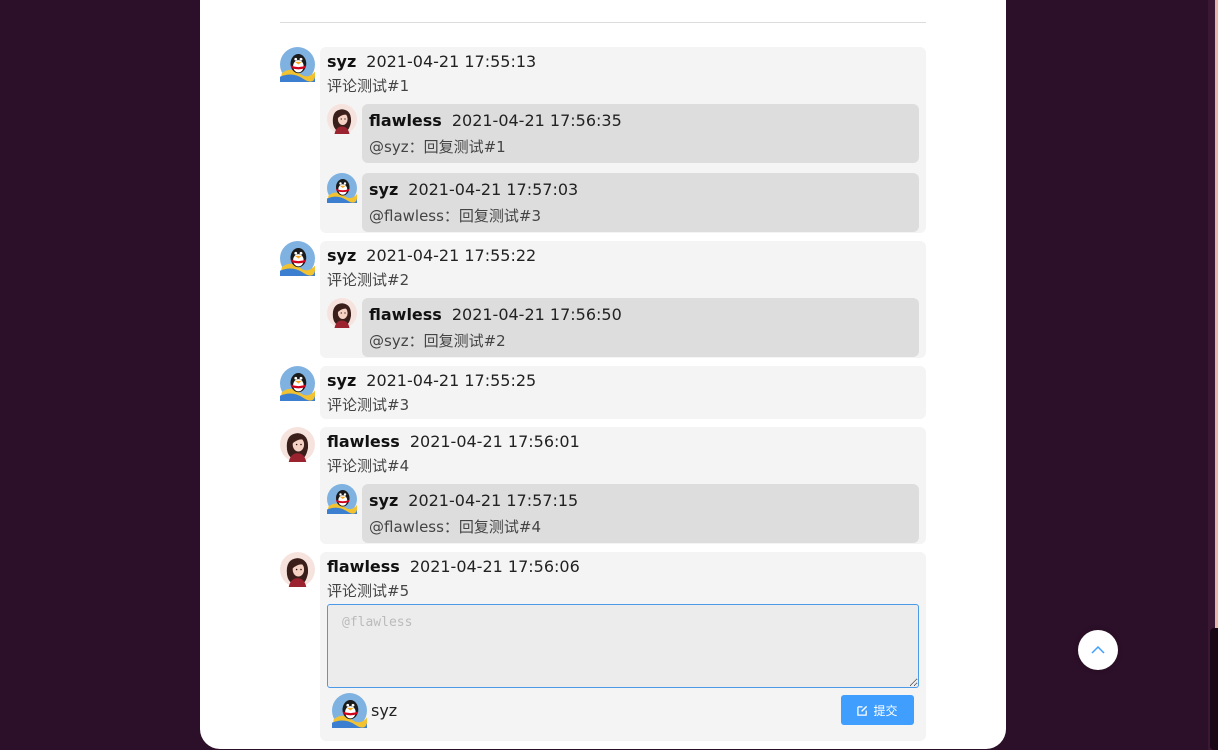 The image size is (1218, 750). I want to click on reply-box: syz 2021-04-21 17:57:15 @flawless：回复测试#4, so click(640, 513).